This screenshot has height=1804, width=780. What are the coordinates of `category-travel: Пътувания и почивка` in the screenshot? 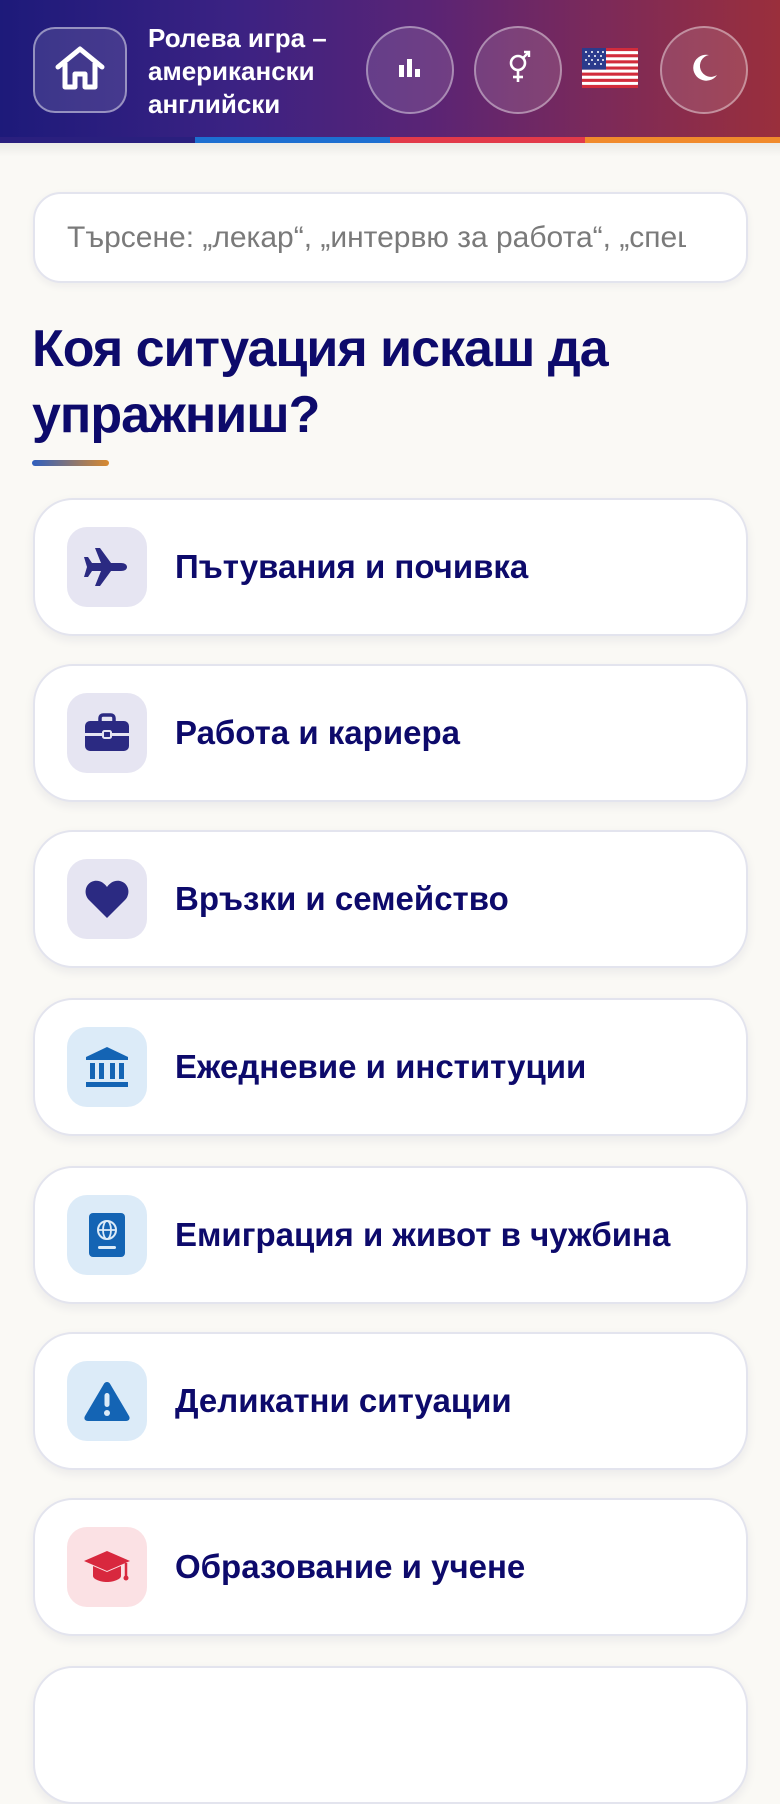 It's located at (390, 567).